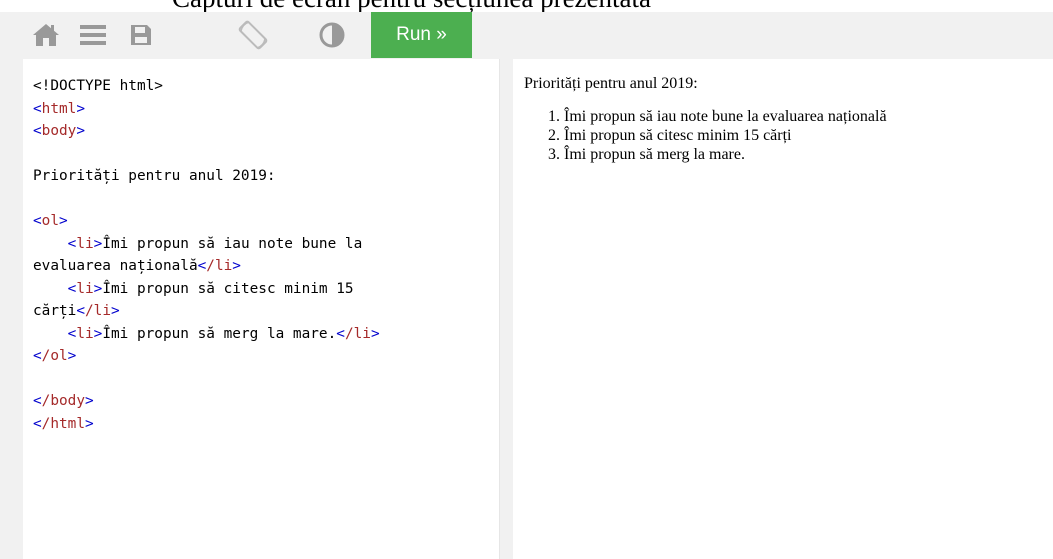 The image size is (1053, 559). I want to click on list-item: Îmi propun să citesc minim 15 cărți, so click(725, 135).